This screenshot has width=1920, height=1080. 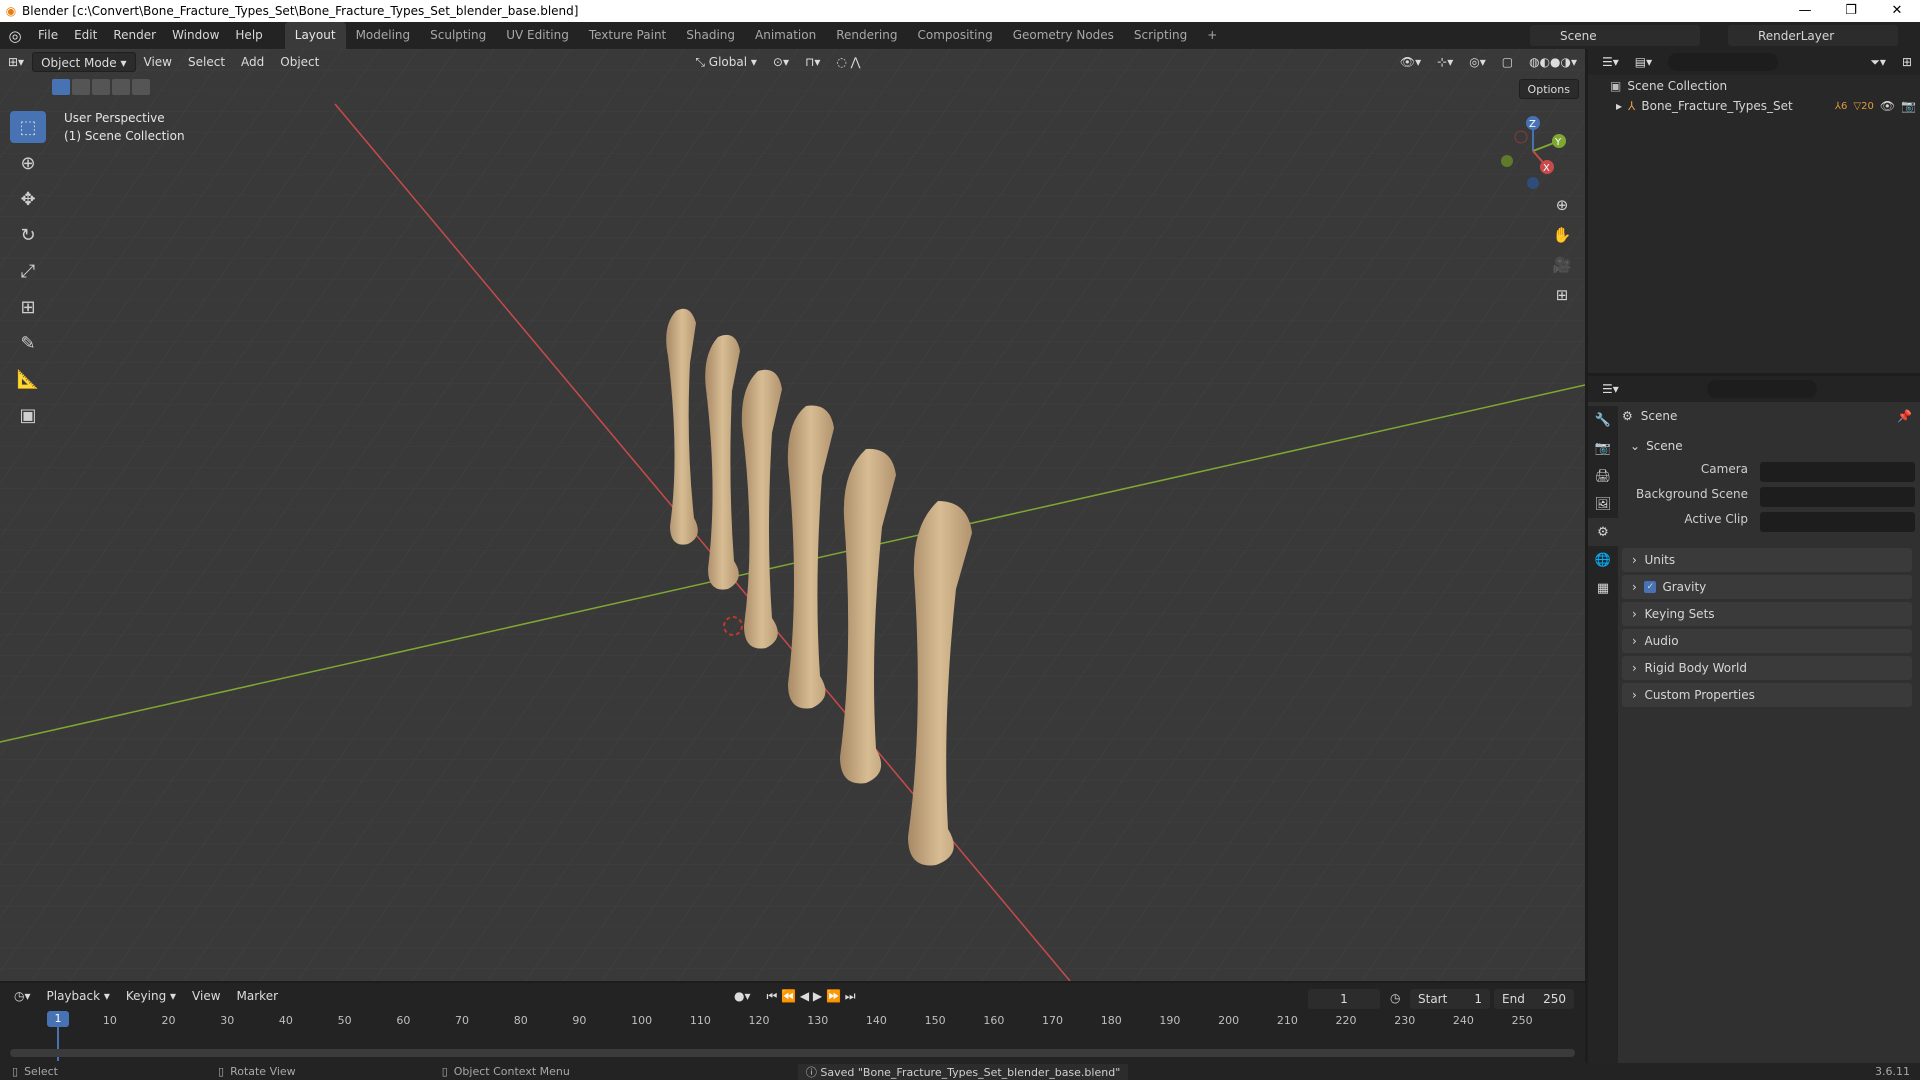 What do you see at coordinates (1907, 62) in the screenshot?
I see `new-collection-icon: ⊞` at bounding box center [1907, 62].